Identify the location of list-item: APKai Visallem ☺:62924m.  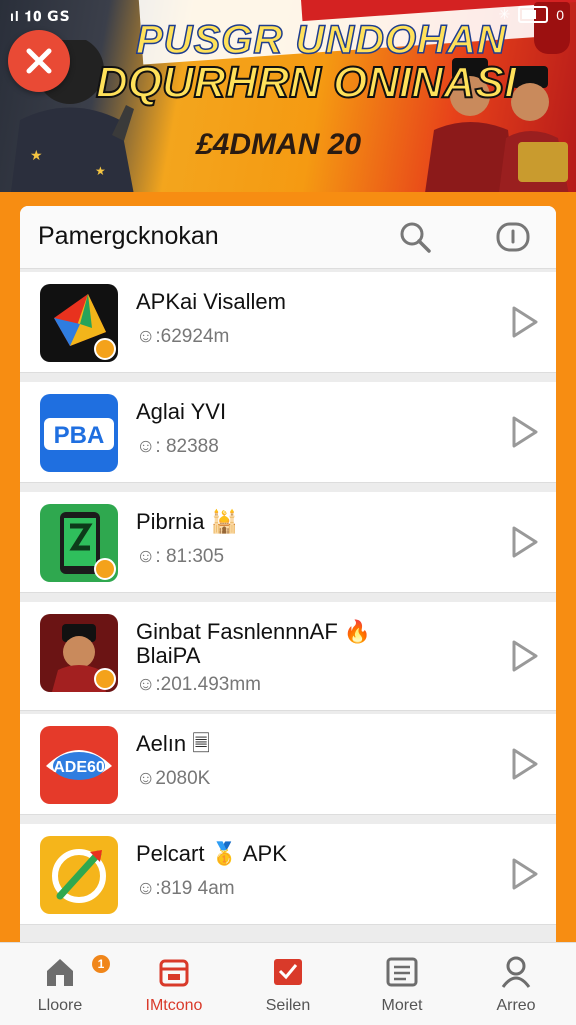
(288, 322).